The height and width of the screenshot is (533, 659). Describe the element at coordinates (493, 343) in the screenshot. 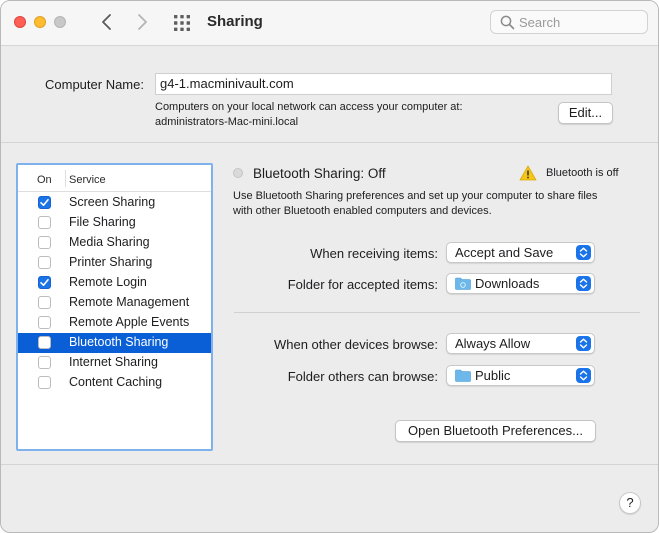

I see `browse-value: Always Allow` at that location.